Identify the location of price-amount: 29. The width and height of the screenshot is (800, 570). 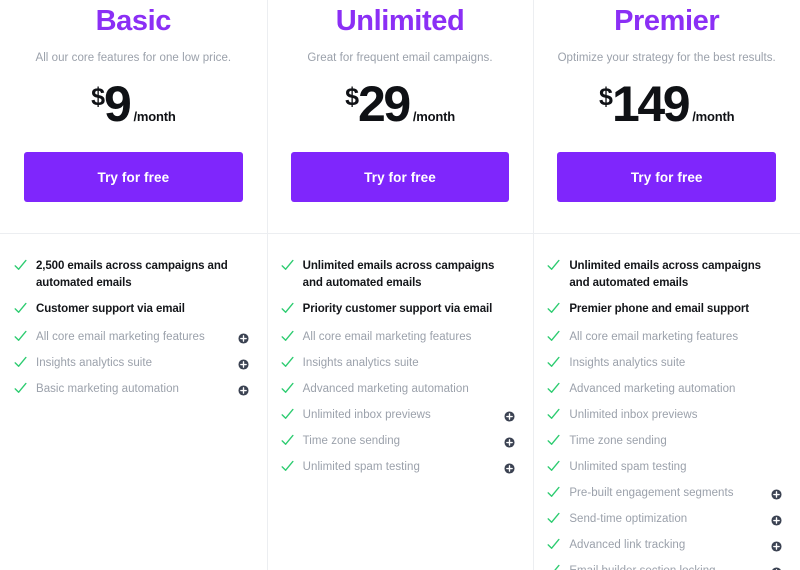
(384, 104).